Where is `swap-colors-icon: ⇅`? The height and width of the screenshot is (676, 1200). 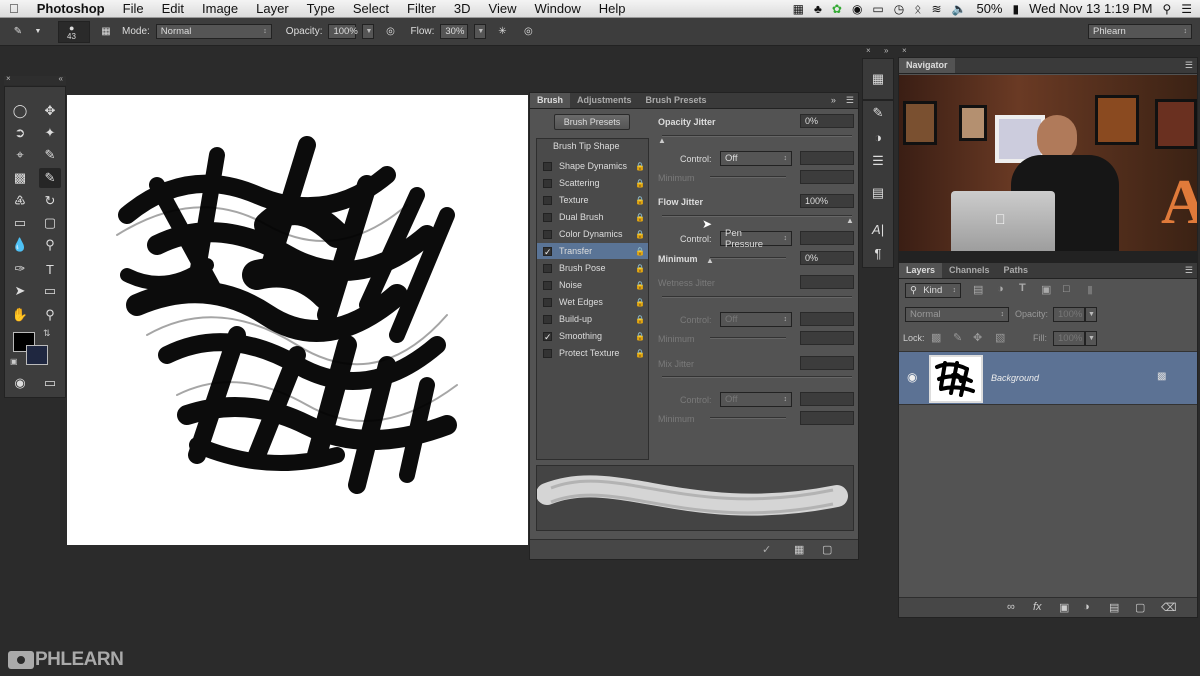 swap-colors-icon: ⇅ is located at coordinates (47, 333).